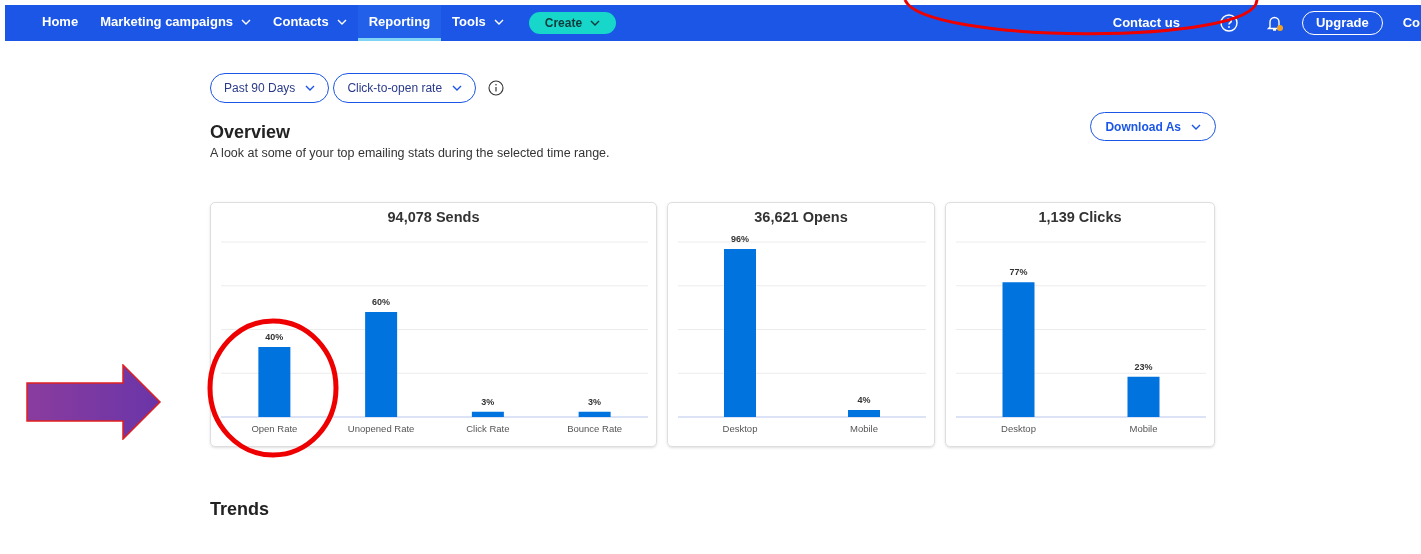 The width and height of the screenshot is (1421, 554). Describe the element at coordinates (572, 23) in the screenshot. I see `create-button: Create` at that location.